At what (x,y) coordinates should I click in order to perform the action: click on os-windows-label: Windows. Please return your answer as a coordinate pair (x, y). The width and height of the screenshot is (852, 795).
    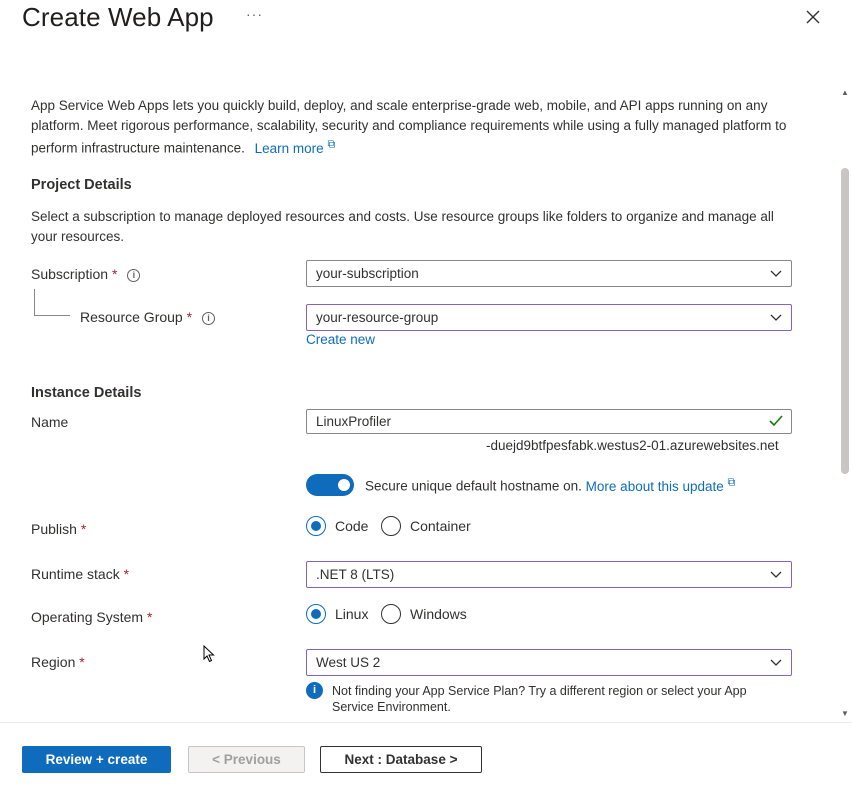
    Looking at the image, I should click on (438, 614).